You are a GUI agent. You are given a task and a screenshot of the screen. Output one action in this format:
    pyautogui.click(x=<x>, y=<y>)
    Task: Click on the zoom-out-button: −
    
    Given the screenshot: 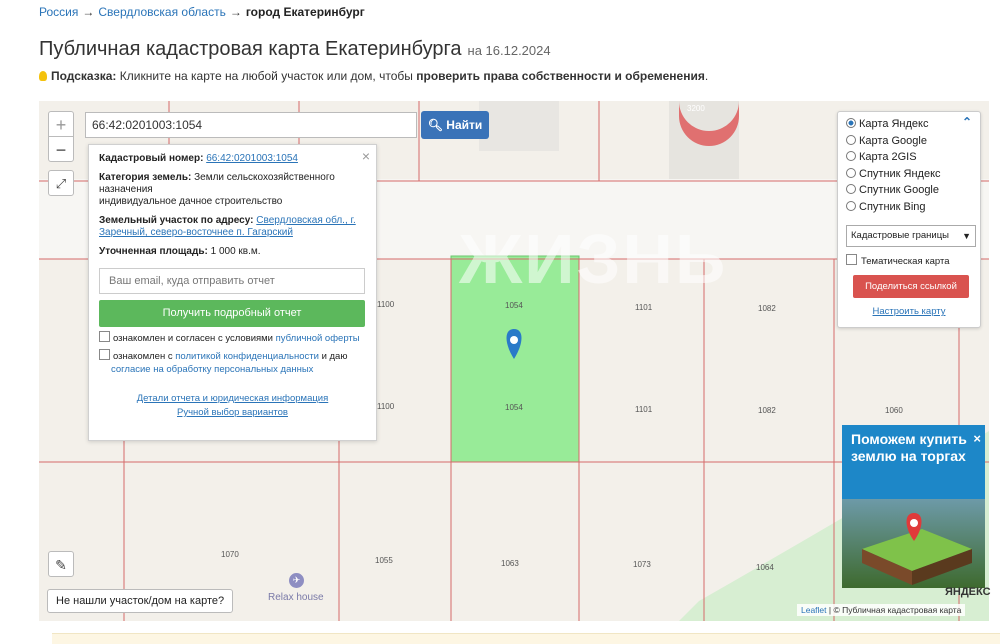 What is the action you would take?
    pyautogui.click(x=61, y=149)
    